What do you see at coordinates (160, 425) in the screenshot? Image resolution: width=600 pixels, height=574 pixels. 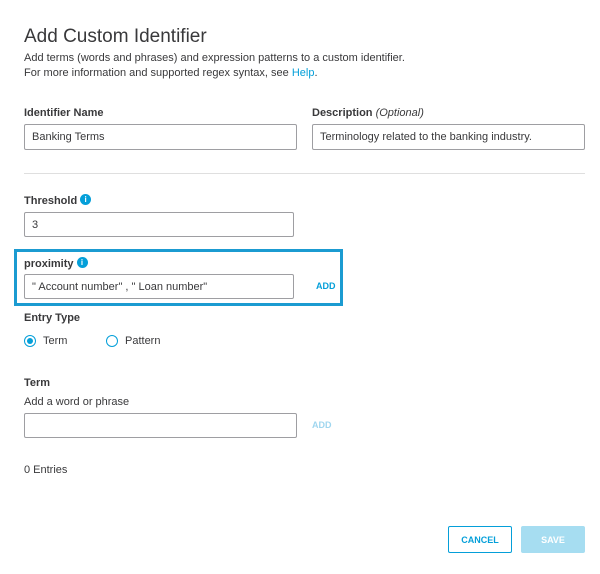 I see `term-input` at bounding box center [160, 425].